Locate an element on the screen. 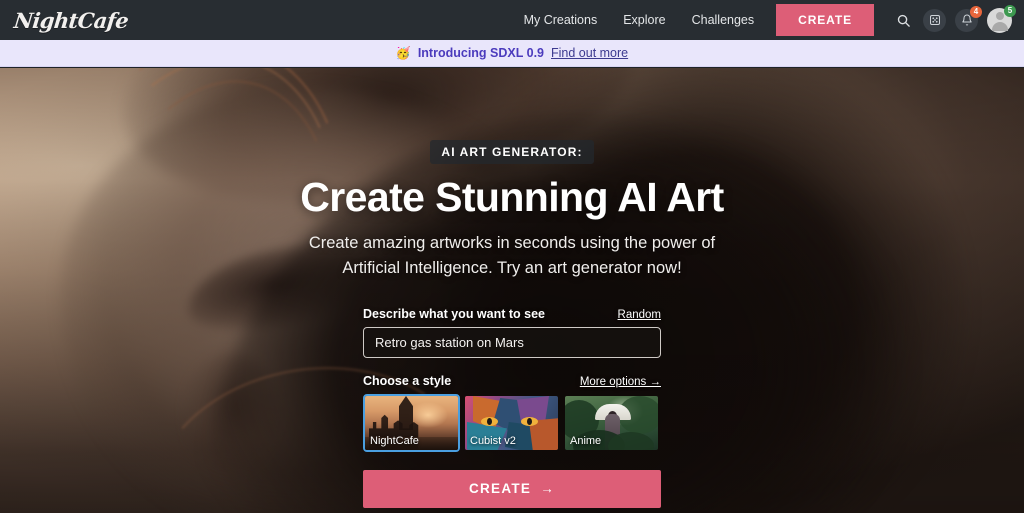  nav-item-challenges: Challenges is located at coordinates (723, 20).